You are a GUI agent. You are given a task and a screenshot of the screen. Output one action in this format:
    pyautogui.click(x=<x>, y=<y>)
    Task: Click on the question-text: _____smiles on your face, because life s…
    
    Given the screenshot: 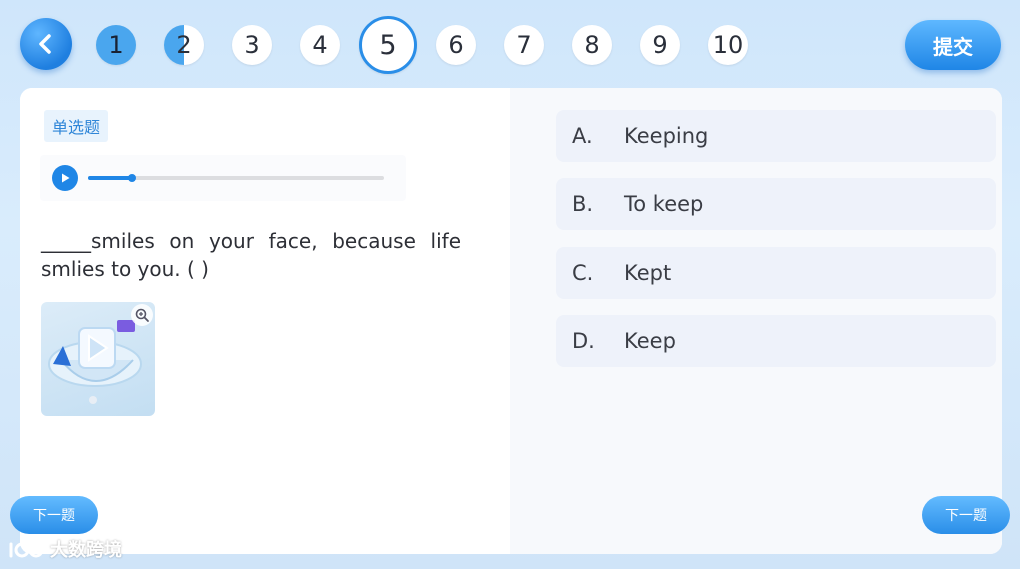 What is the action you would take?
    pyautogui.click(x=251, y=255)
    